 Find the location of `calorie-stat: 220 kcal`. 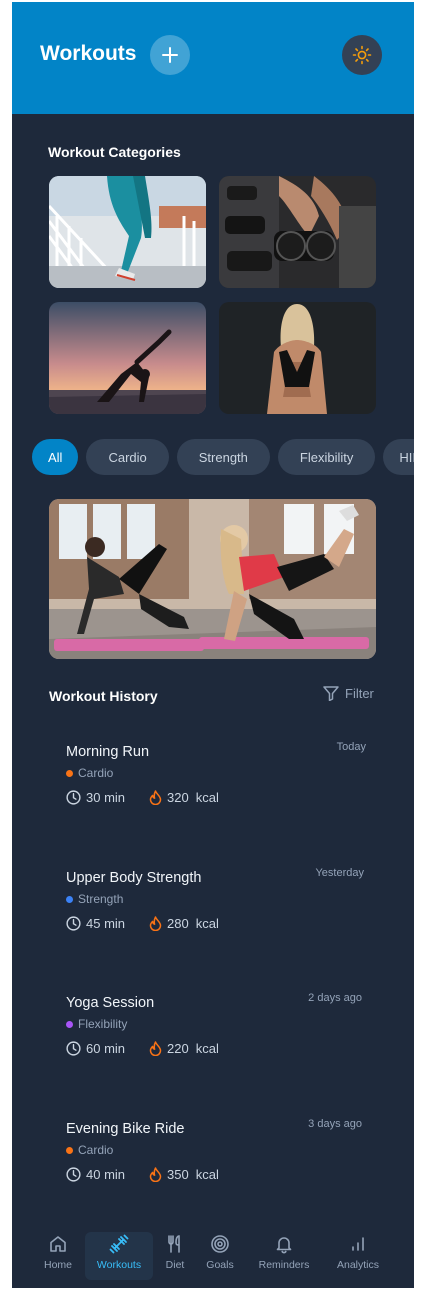

calorie-stat: 220 kcal is located at coordinates (184, 1048).